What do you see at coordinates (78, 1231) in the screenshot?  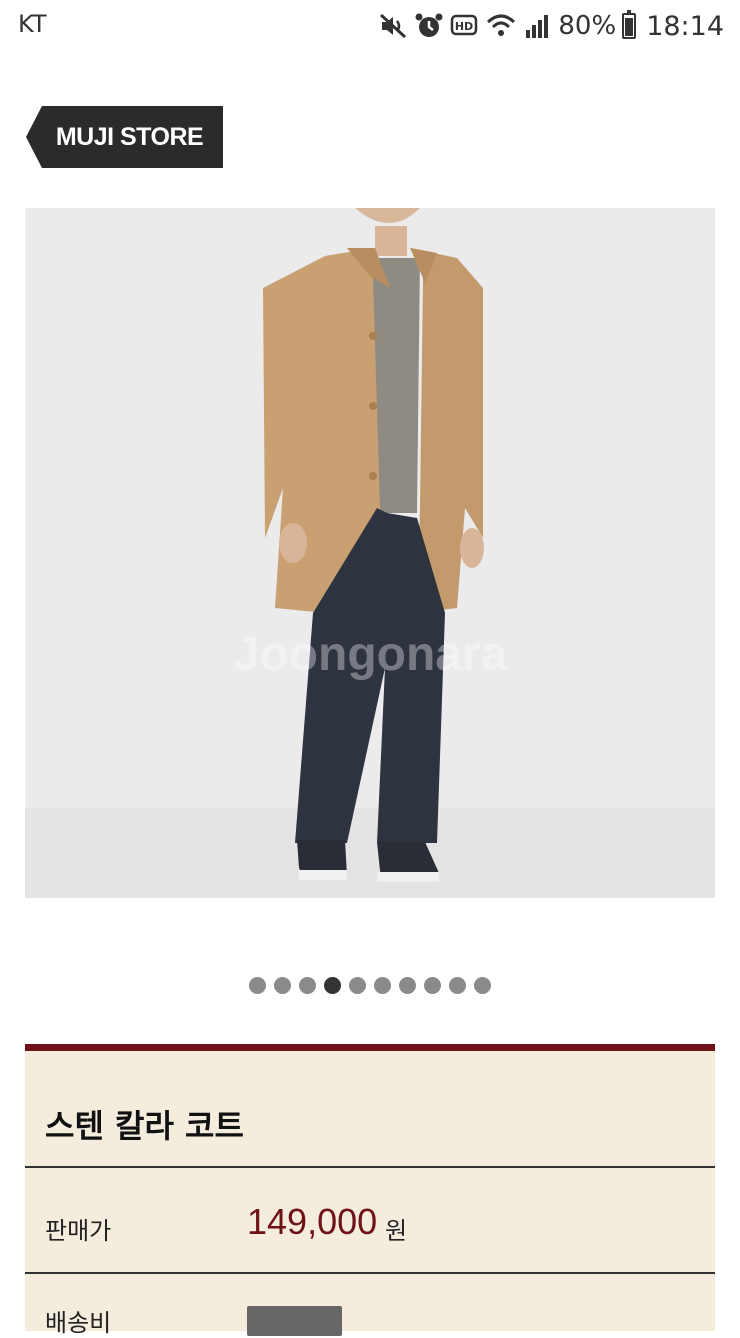 I see `price-label: 판매가` at bounding box center [78, 1231].